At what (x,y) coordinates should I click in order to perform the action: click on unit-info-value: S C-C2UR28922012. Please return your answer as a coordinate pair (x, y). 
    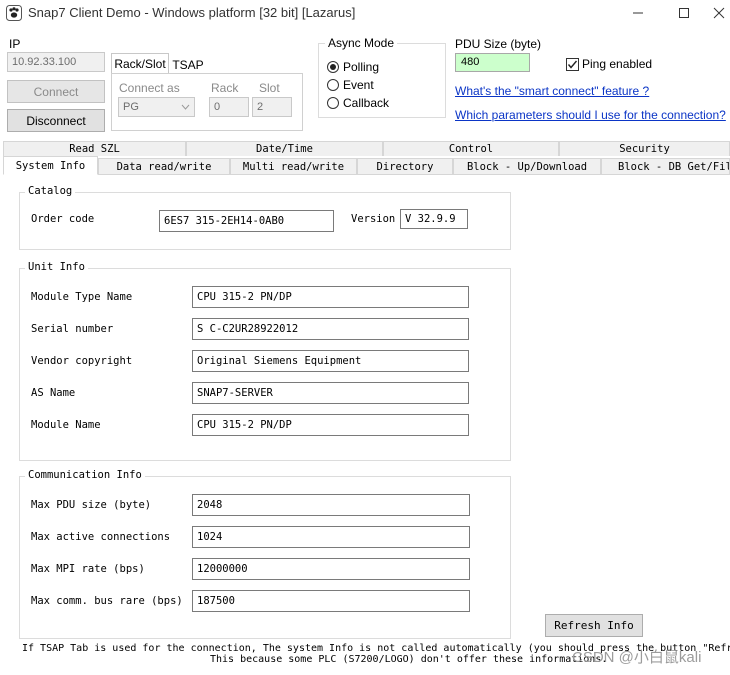
    Looking at the image, I should click on (330, 329).